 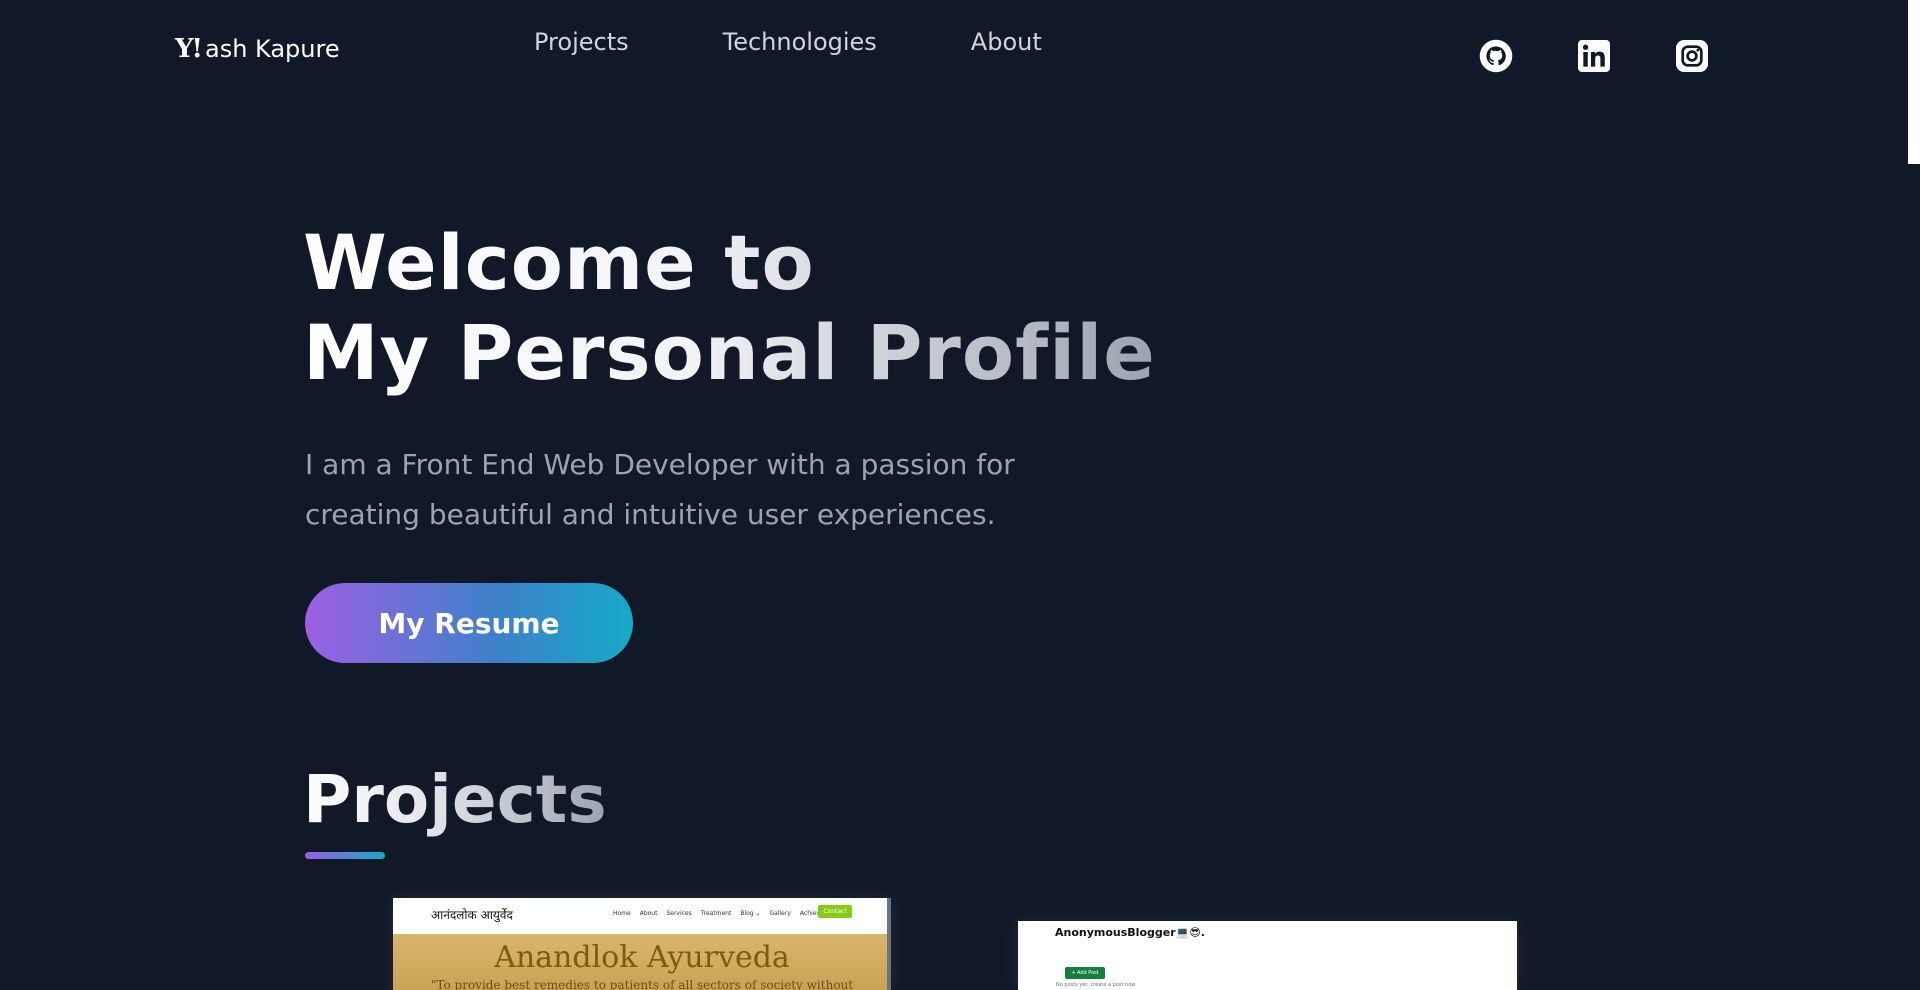 I want to click on project-preview-title: AnonymousBlogger💻😎., so click(x=1130, y=932).